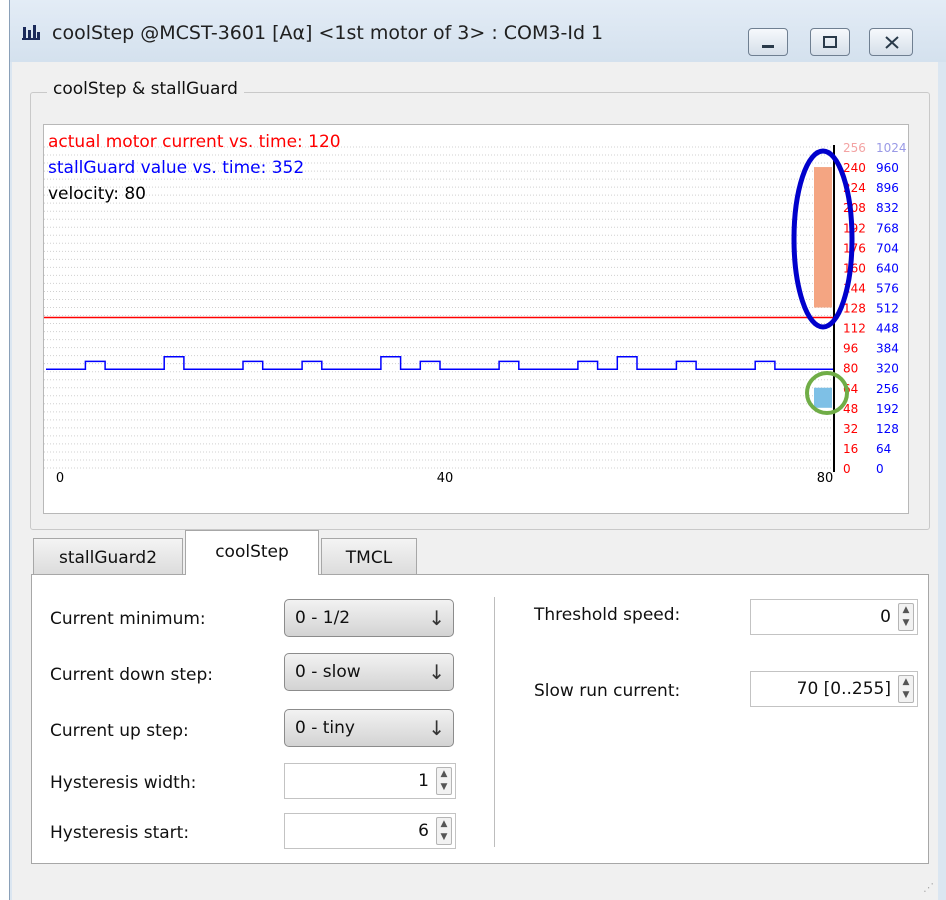 The height and width of the screenshot is (900, 946). Describe the element at coordinates (768, 46) in the screenshot. I see `minimize-icon` at that location.